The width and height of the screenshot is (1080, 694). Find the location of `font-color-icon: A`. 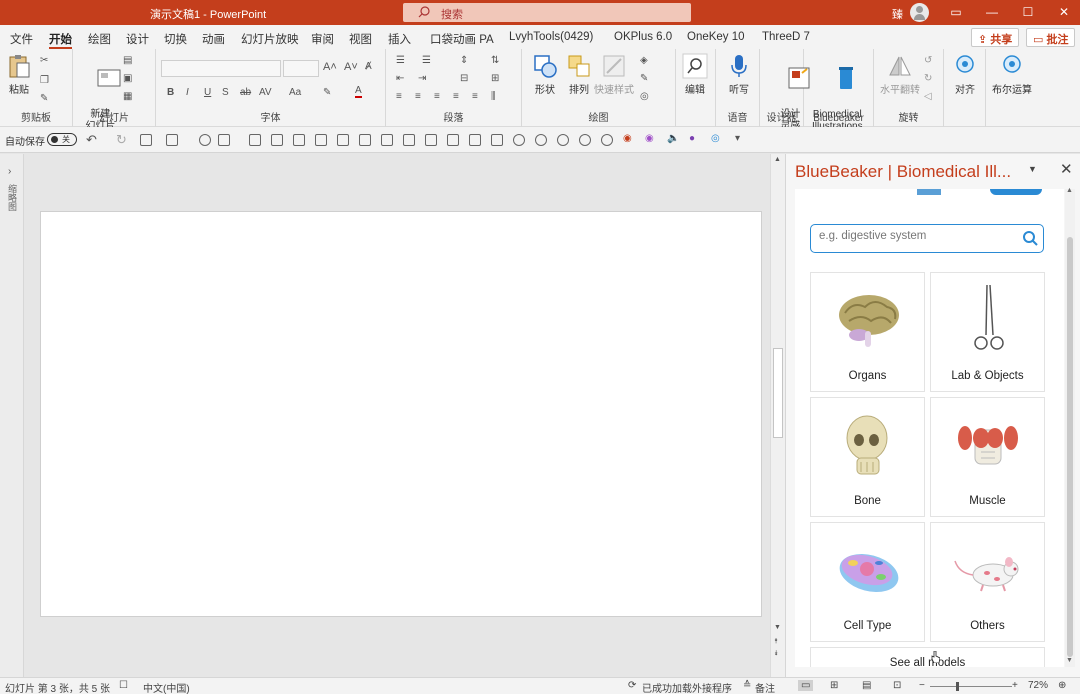

font-color-icon: A is located at coordinates (358, 91).